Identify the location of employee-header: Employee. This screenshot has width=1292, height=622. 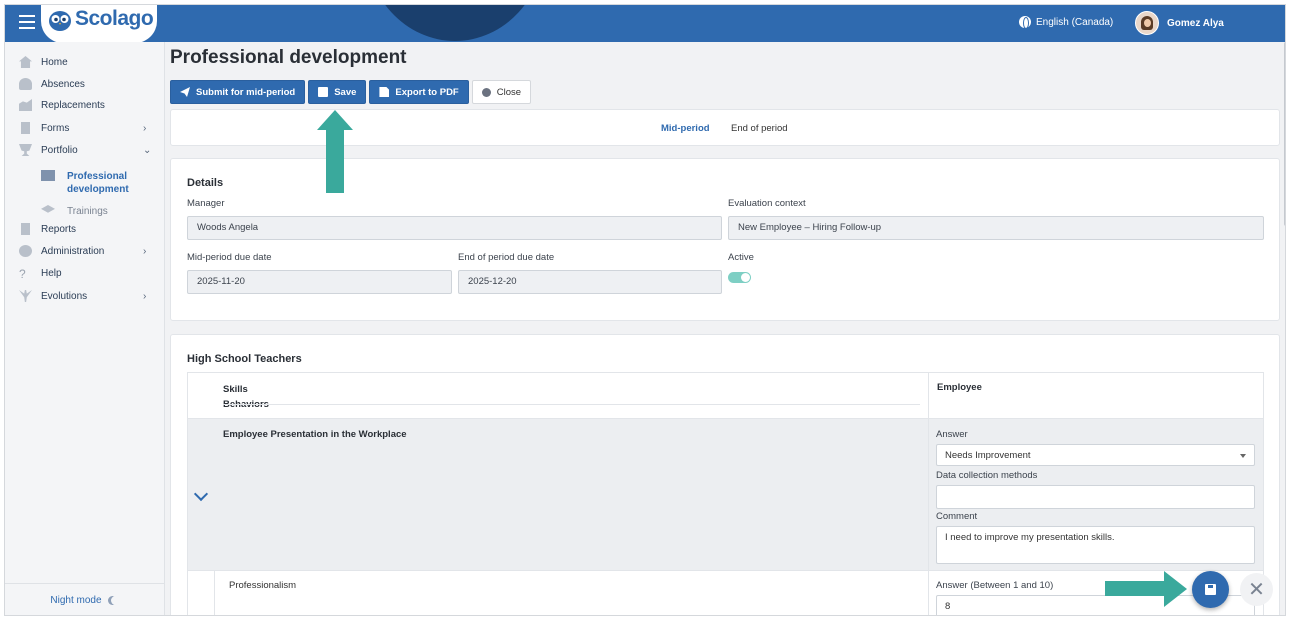
(959, 387).